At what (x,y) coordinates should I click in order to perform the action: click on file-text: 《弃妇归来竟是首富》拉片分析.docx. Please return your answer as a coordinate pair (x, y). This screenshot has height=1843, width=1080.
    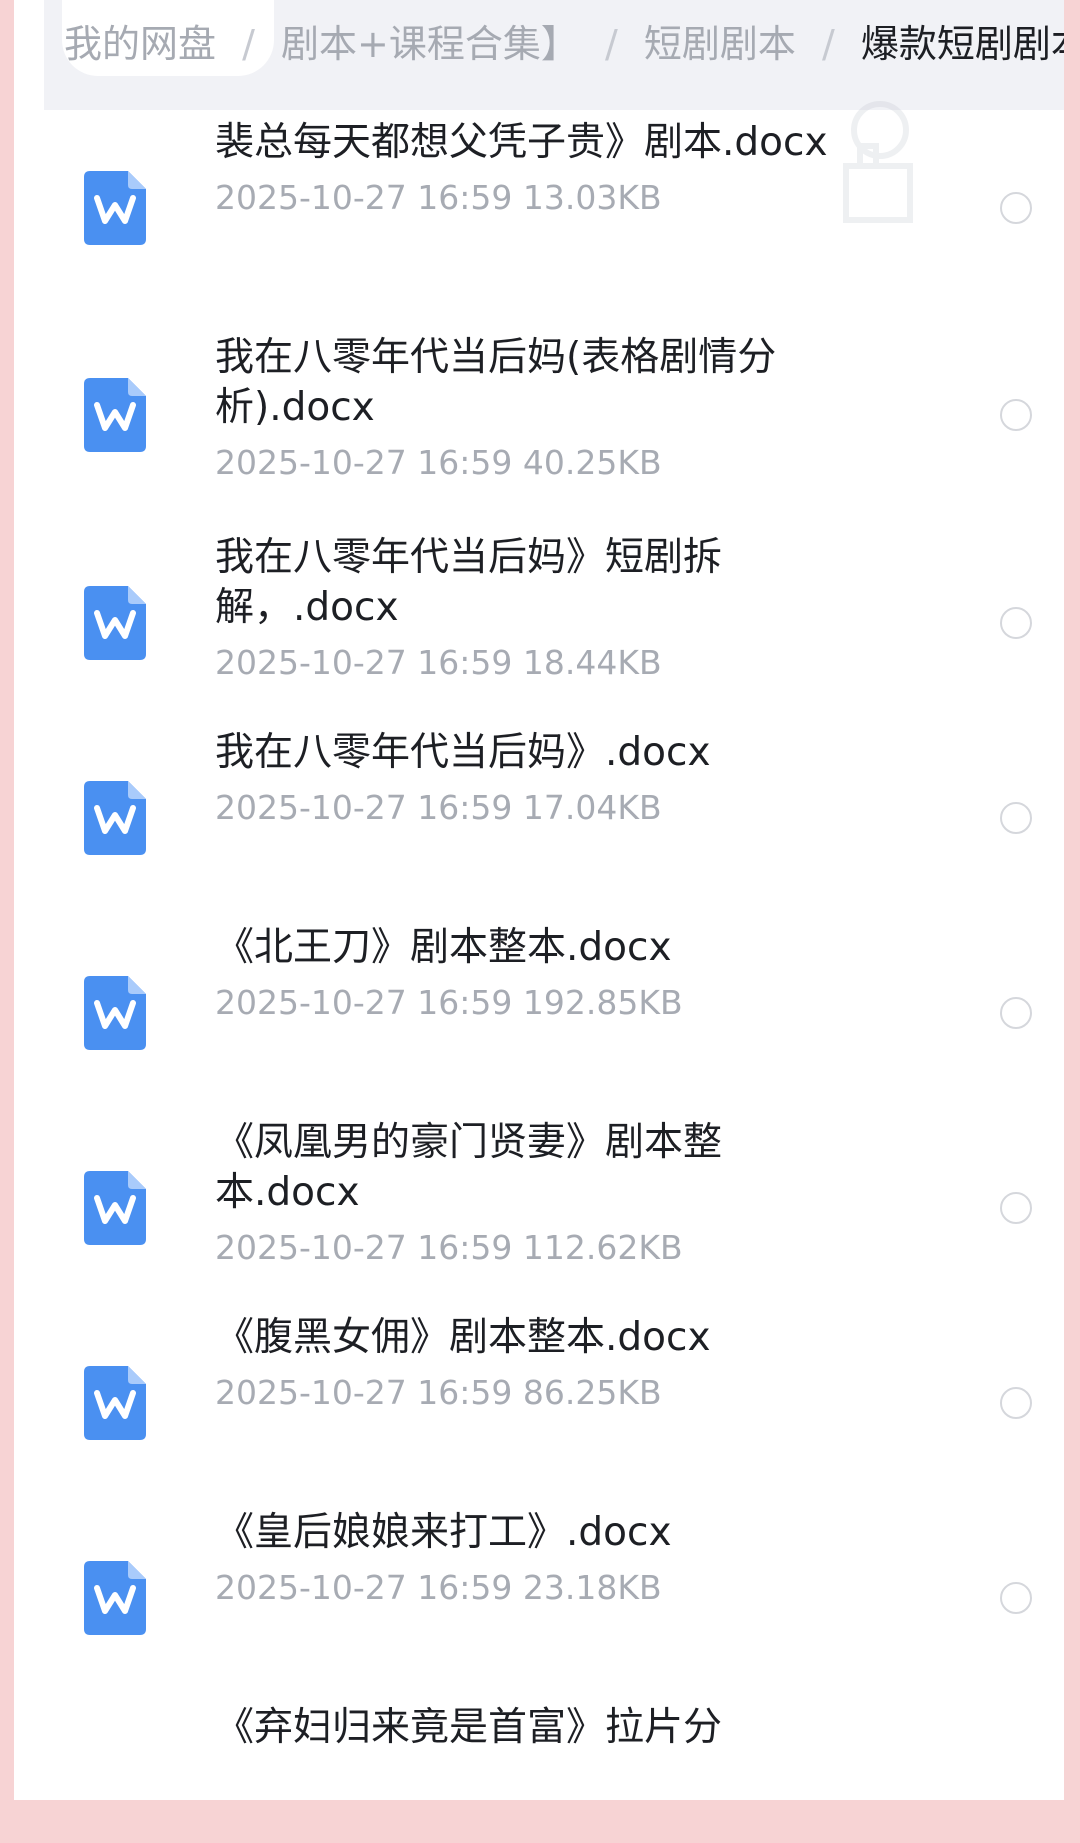
    Looking at the image, I should click on (535, 1724).